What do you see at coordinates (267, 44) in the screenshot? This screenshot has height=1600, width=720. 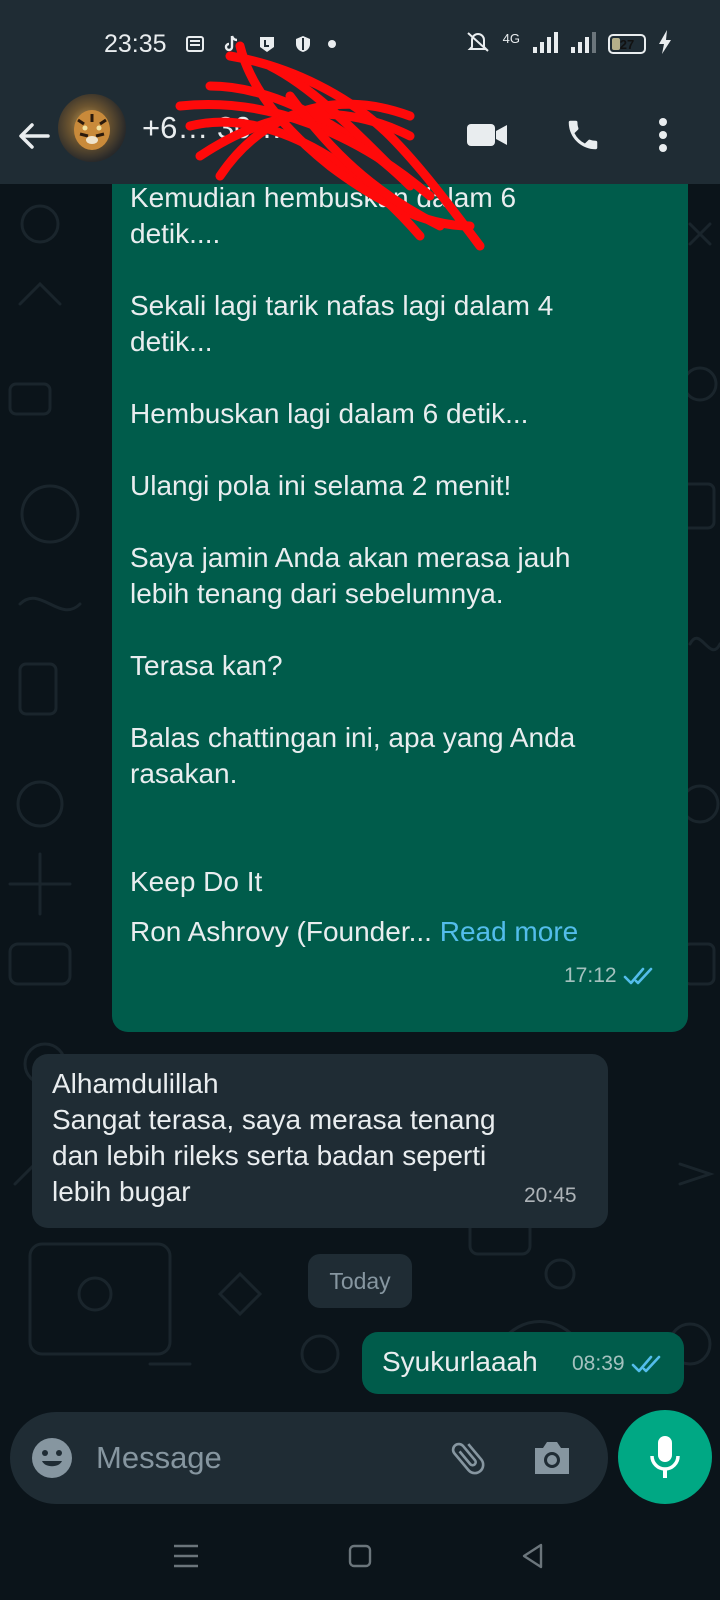 I see `l-app-icon` at bounding box center [267, 44].